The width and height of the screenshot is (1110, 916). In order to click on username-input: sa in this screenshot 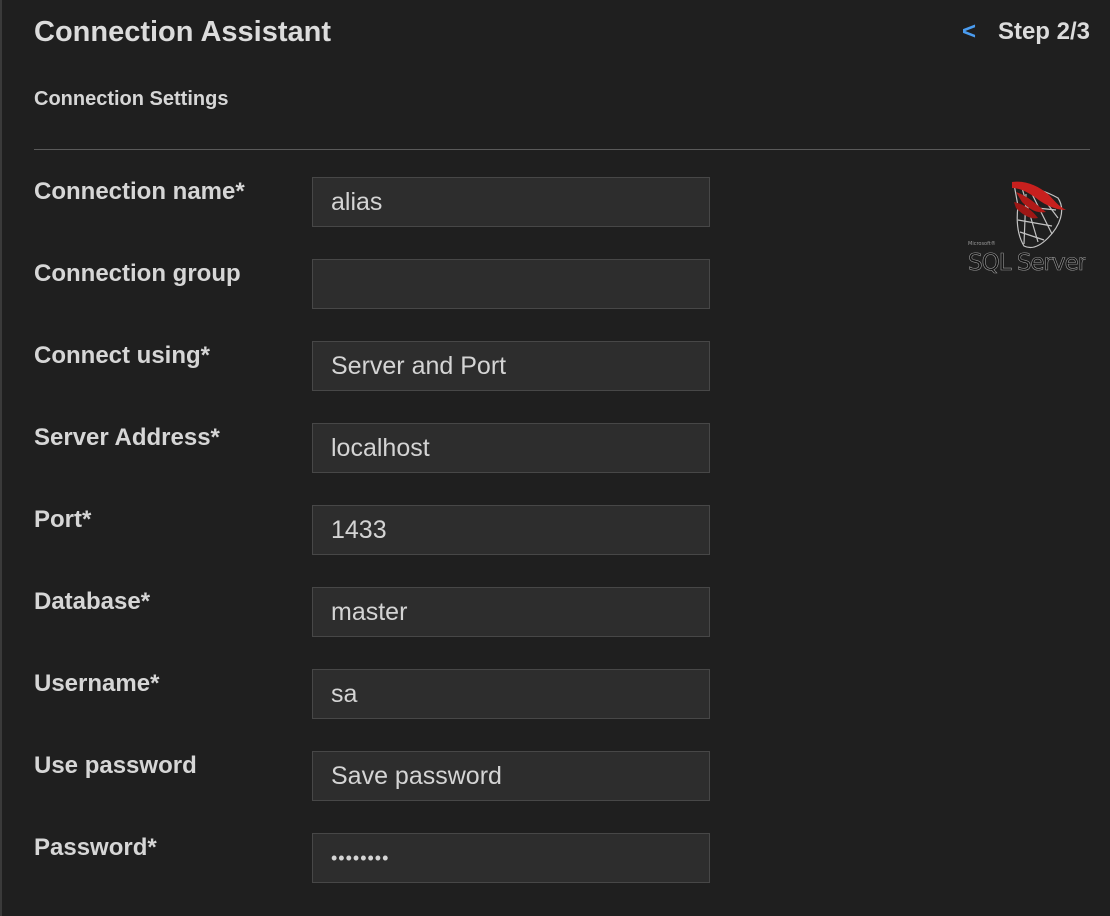, I will do `click(511, 694)`.